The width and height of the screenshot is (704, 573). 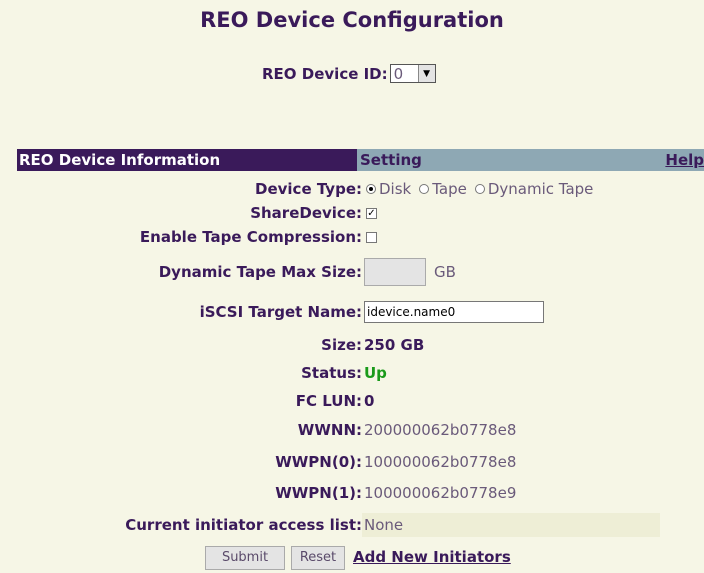 What do you see at coordinates (245, 558) in the screenshot?
I see `submit-button: Submit` at bounding box center [245, 558].